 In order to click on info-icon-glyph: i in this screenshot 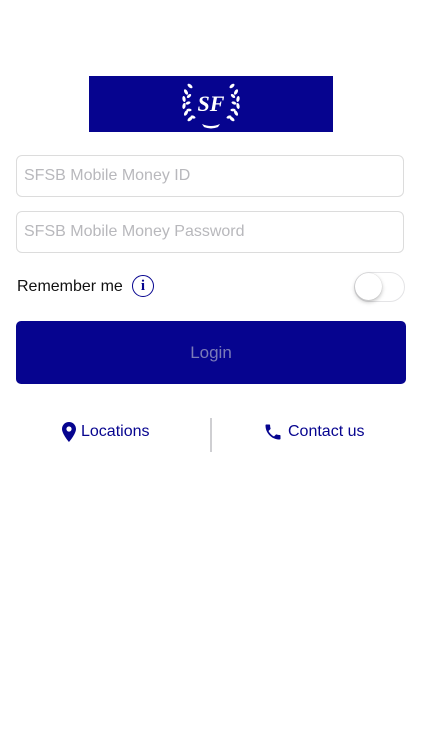, I will do `click(143, 285)`.